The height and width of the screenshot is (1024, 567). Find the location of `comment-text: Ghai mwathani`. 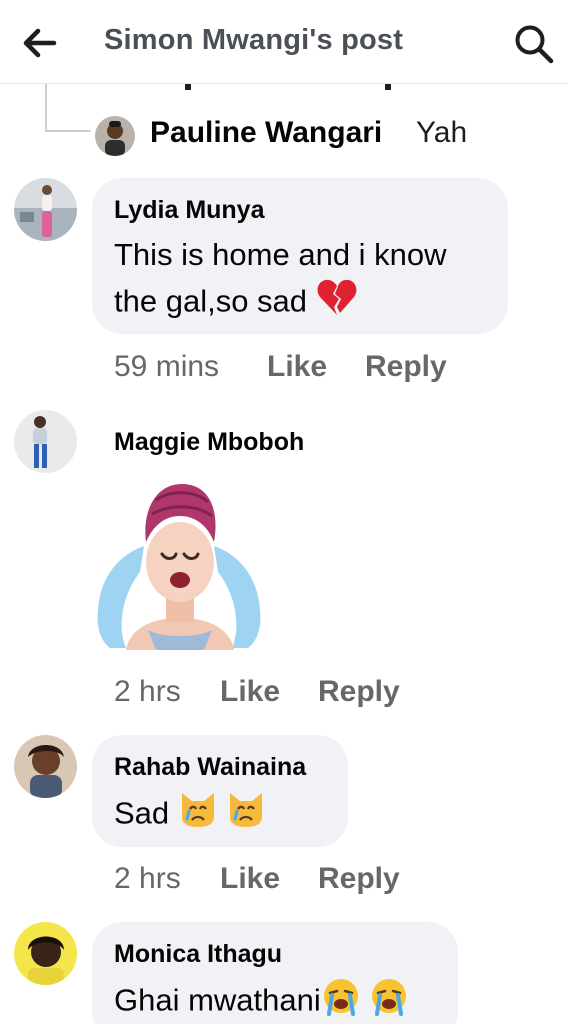

comment-text: Ghai mwathani is located at coordinates (261, 1000).